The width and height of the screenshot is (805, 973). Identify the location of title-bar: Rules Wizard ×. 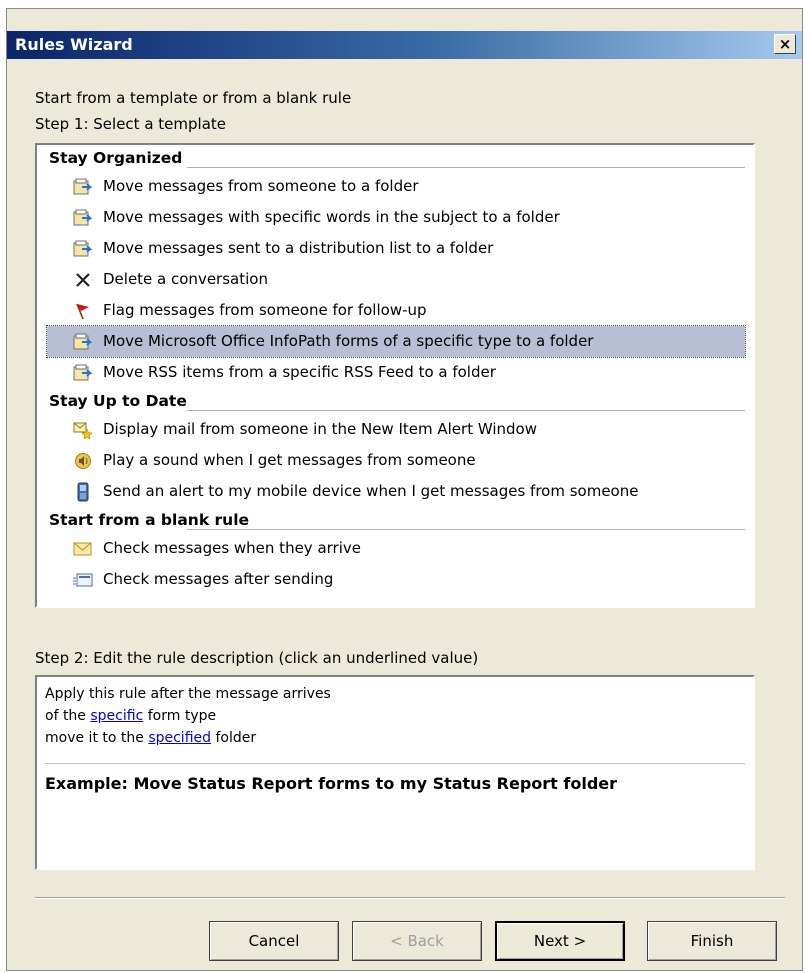
(404, 45).